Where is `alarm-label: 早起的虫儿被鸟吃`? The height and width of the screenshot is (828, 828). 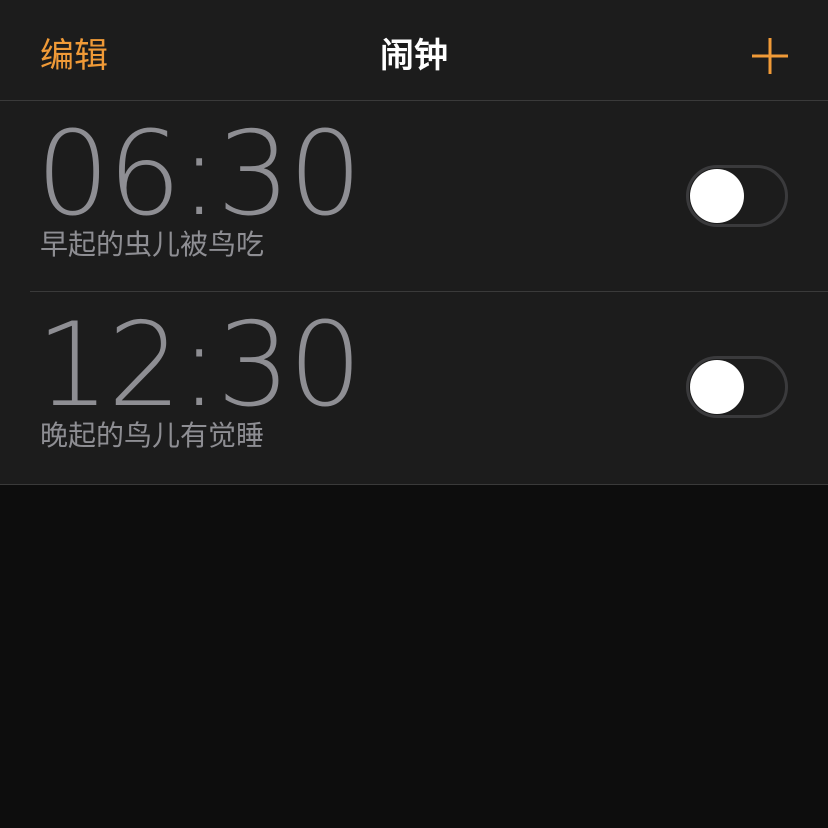 alarm-label: 早起的虫儿被鸟吃 is located at coordinates (152, 244).